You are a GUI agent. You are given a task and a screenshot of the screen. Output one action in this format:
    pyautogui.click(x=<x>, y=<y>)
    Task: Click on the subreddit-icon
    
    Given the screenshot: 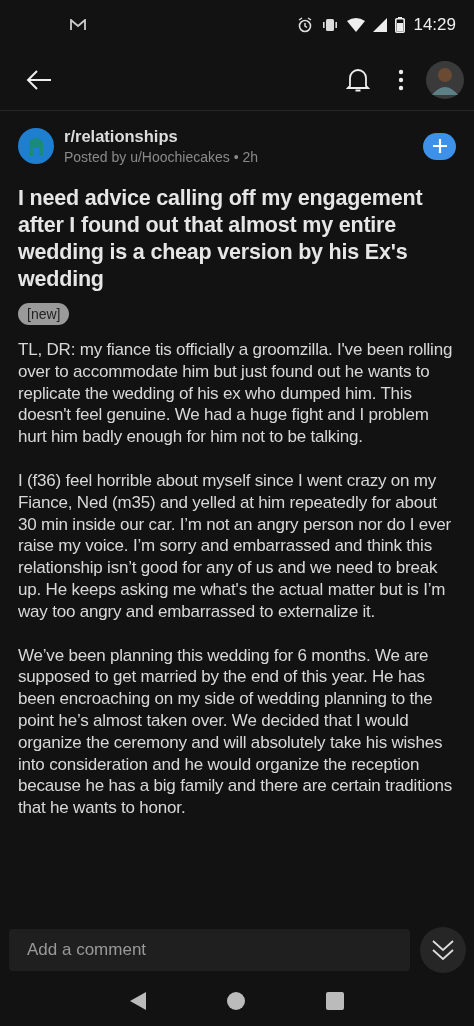 What is the action you would take?
    pyautogui.click(x=36, y=146)
    